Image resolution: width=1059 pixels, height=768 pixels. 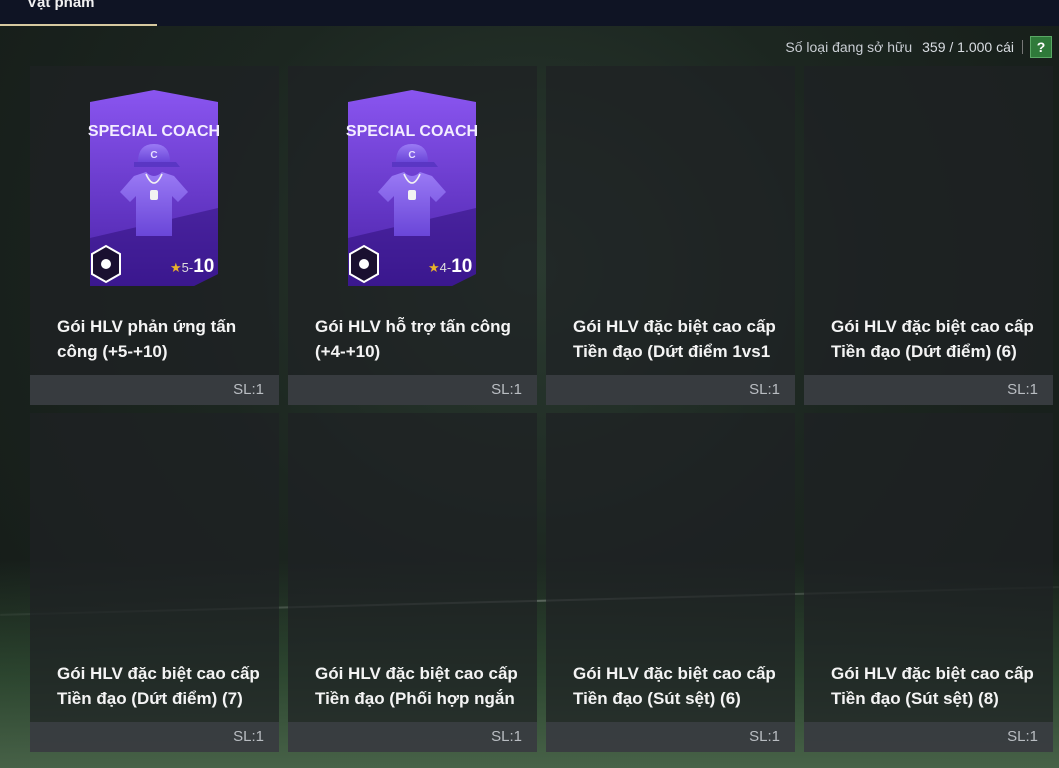 What do you see at coordinates (61, 5) in the screenshot?
I see `tab-items-label: Vật phẩm` at bounding box center [61, 5].